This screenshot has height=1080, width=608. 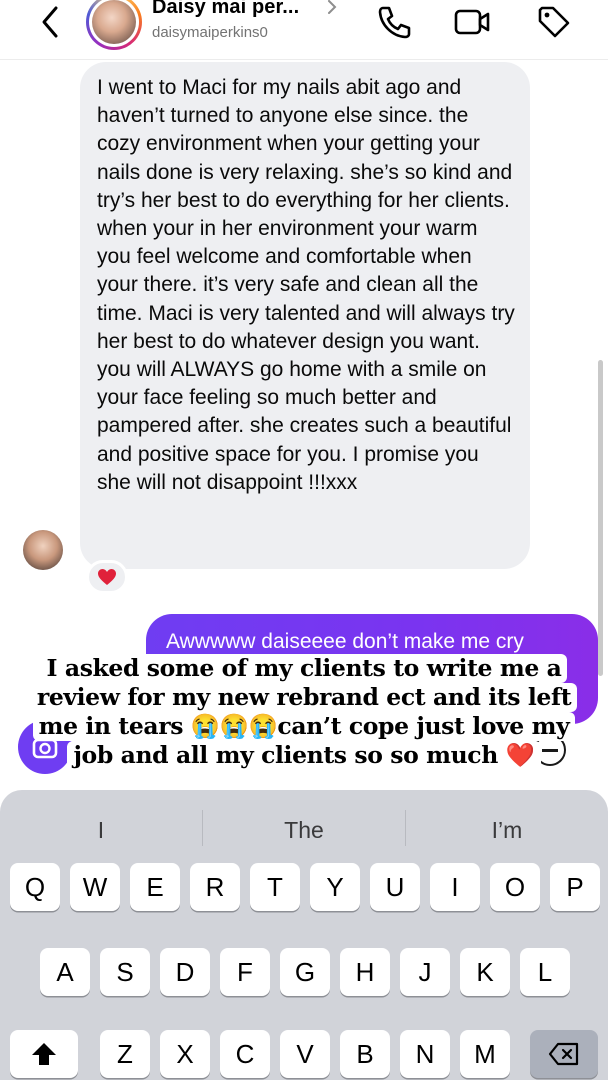 I want to click on caption-line: I asked some of my clients to write me a, so click(x=304, y=668).